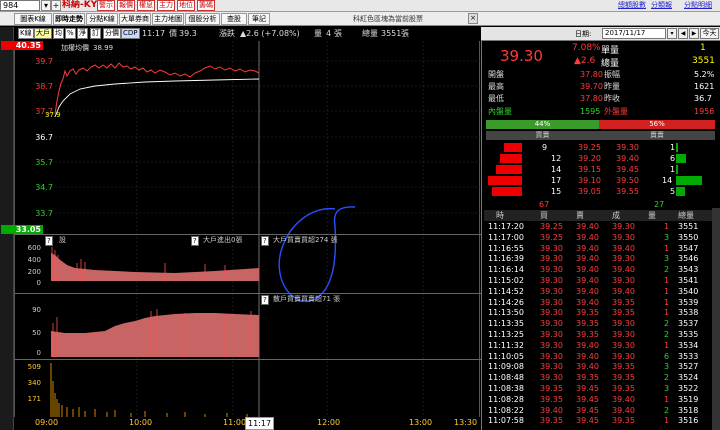 This screenshot has width=720, height=430. Describe the element at coordinates (135, 19) in the screenshot. I see `tab-big-orders: 大單券商` at that location.